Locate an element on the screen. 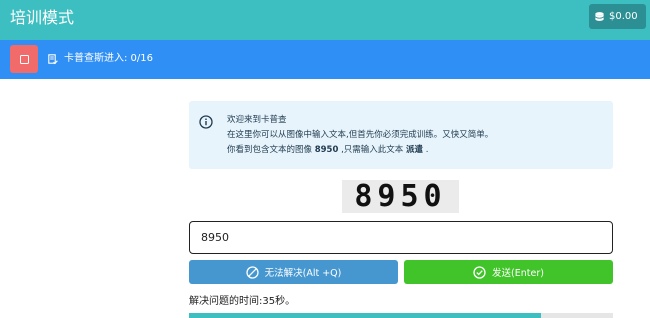  progress-bar-header: 卡普查斯进入: 0/16 is located at coordinates (325, 59).